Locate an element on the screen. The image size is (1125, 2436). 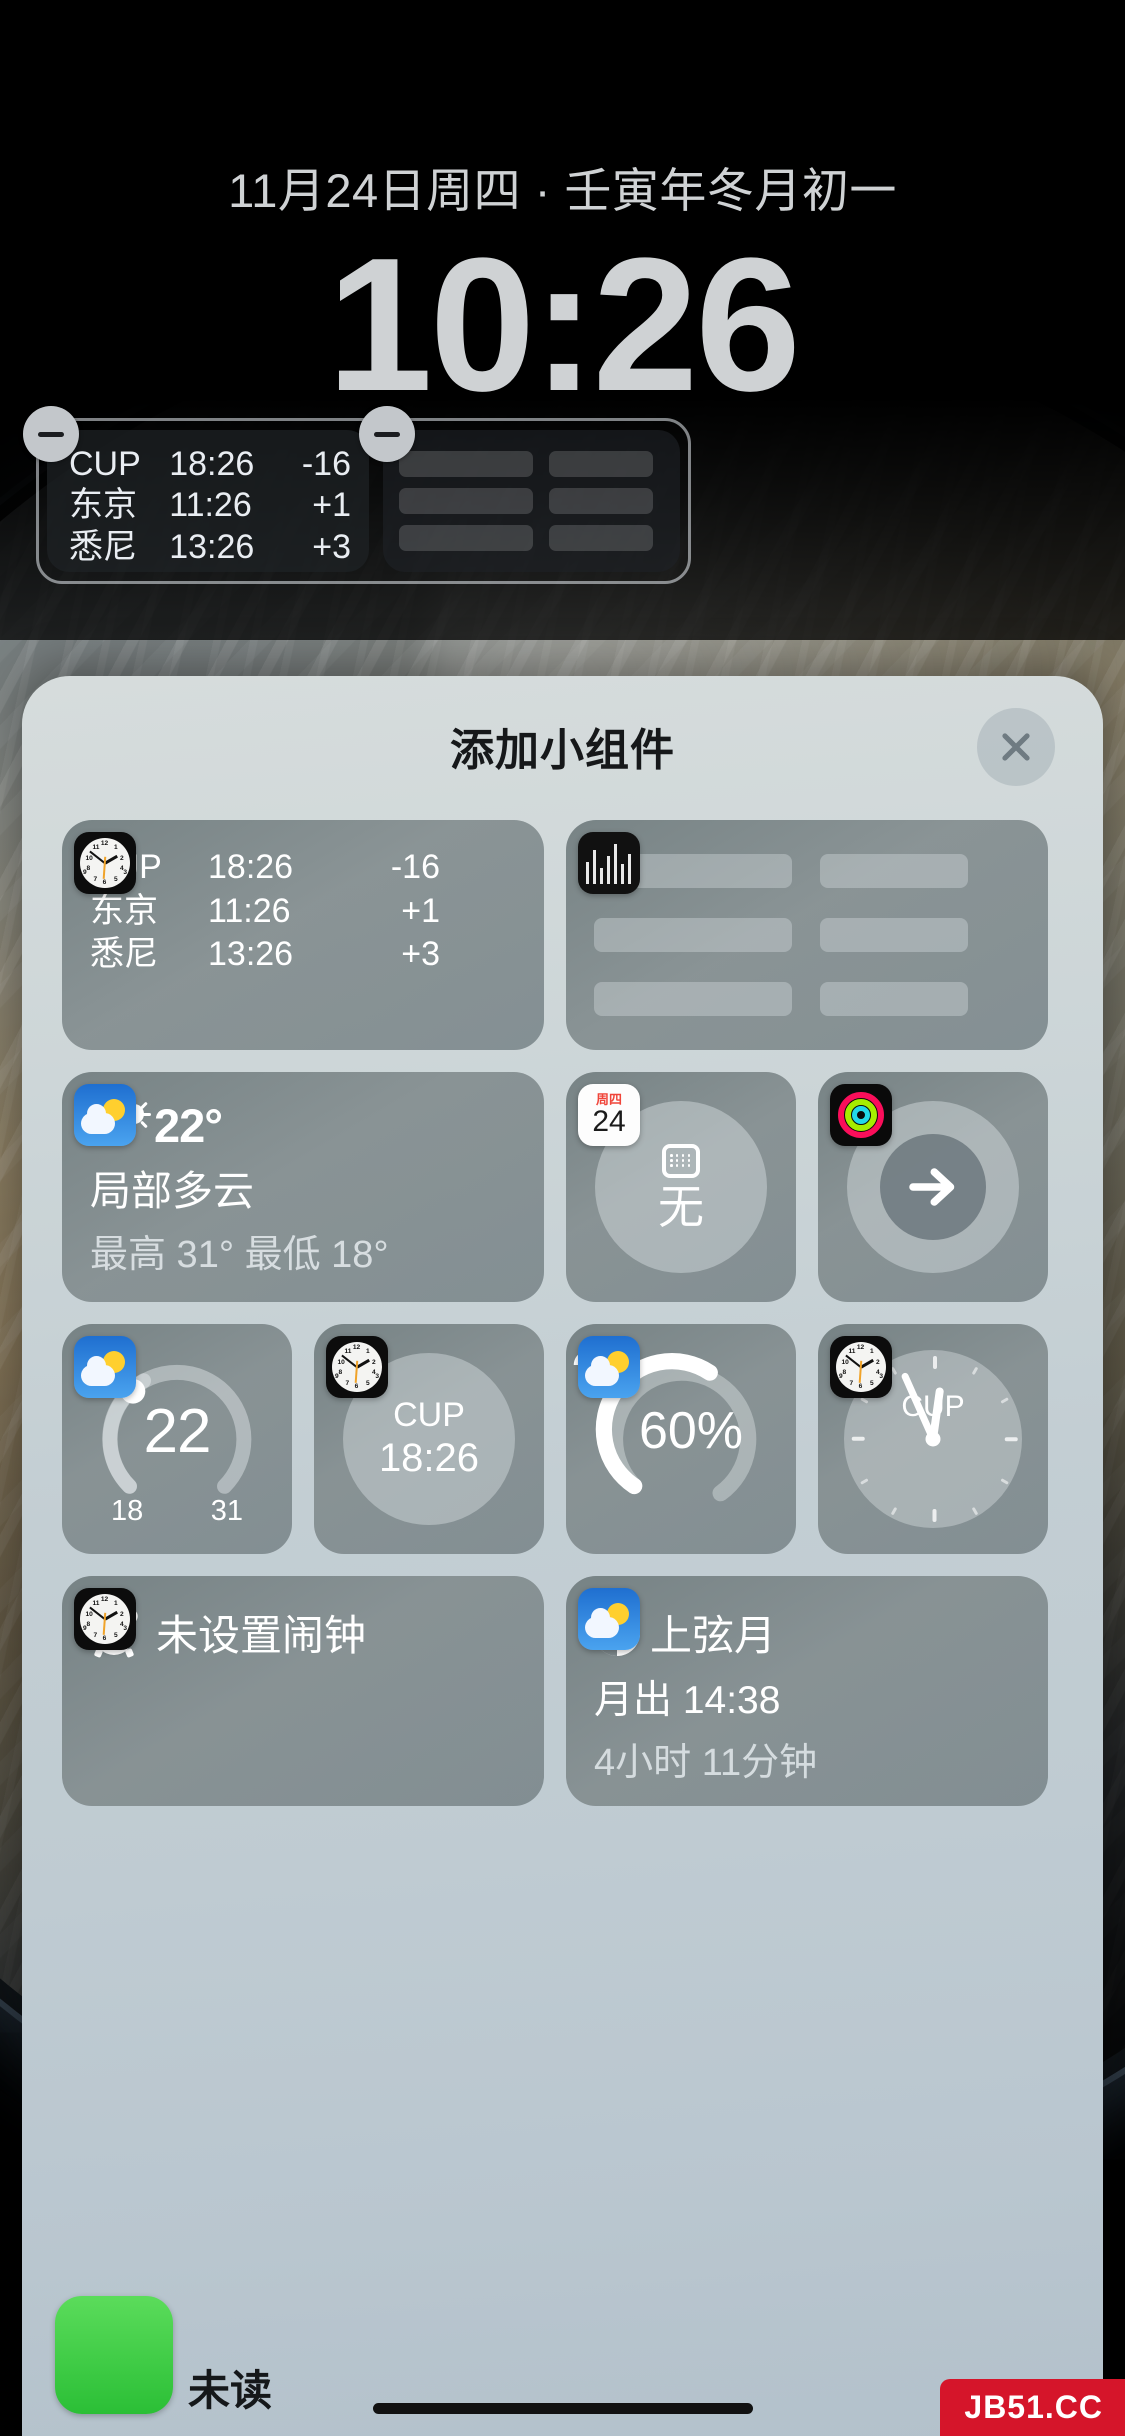
gauge-high: 31 is located at coordinates (226, 1511).